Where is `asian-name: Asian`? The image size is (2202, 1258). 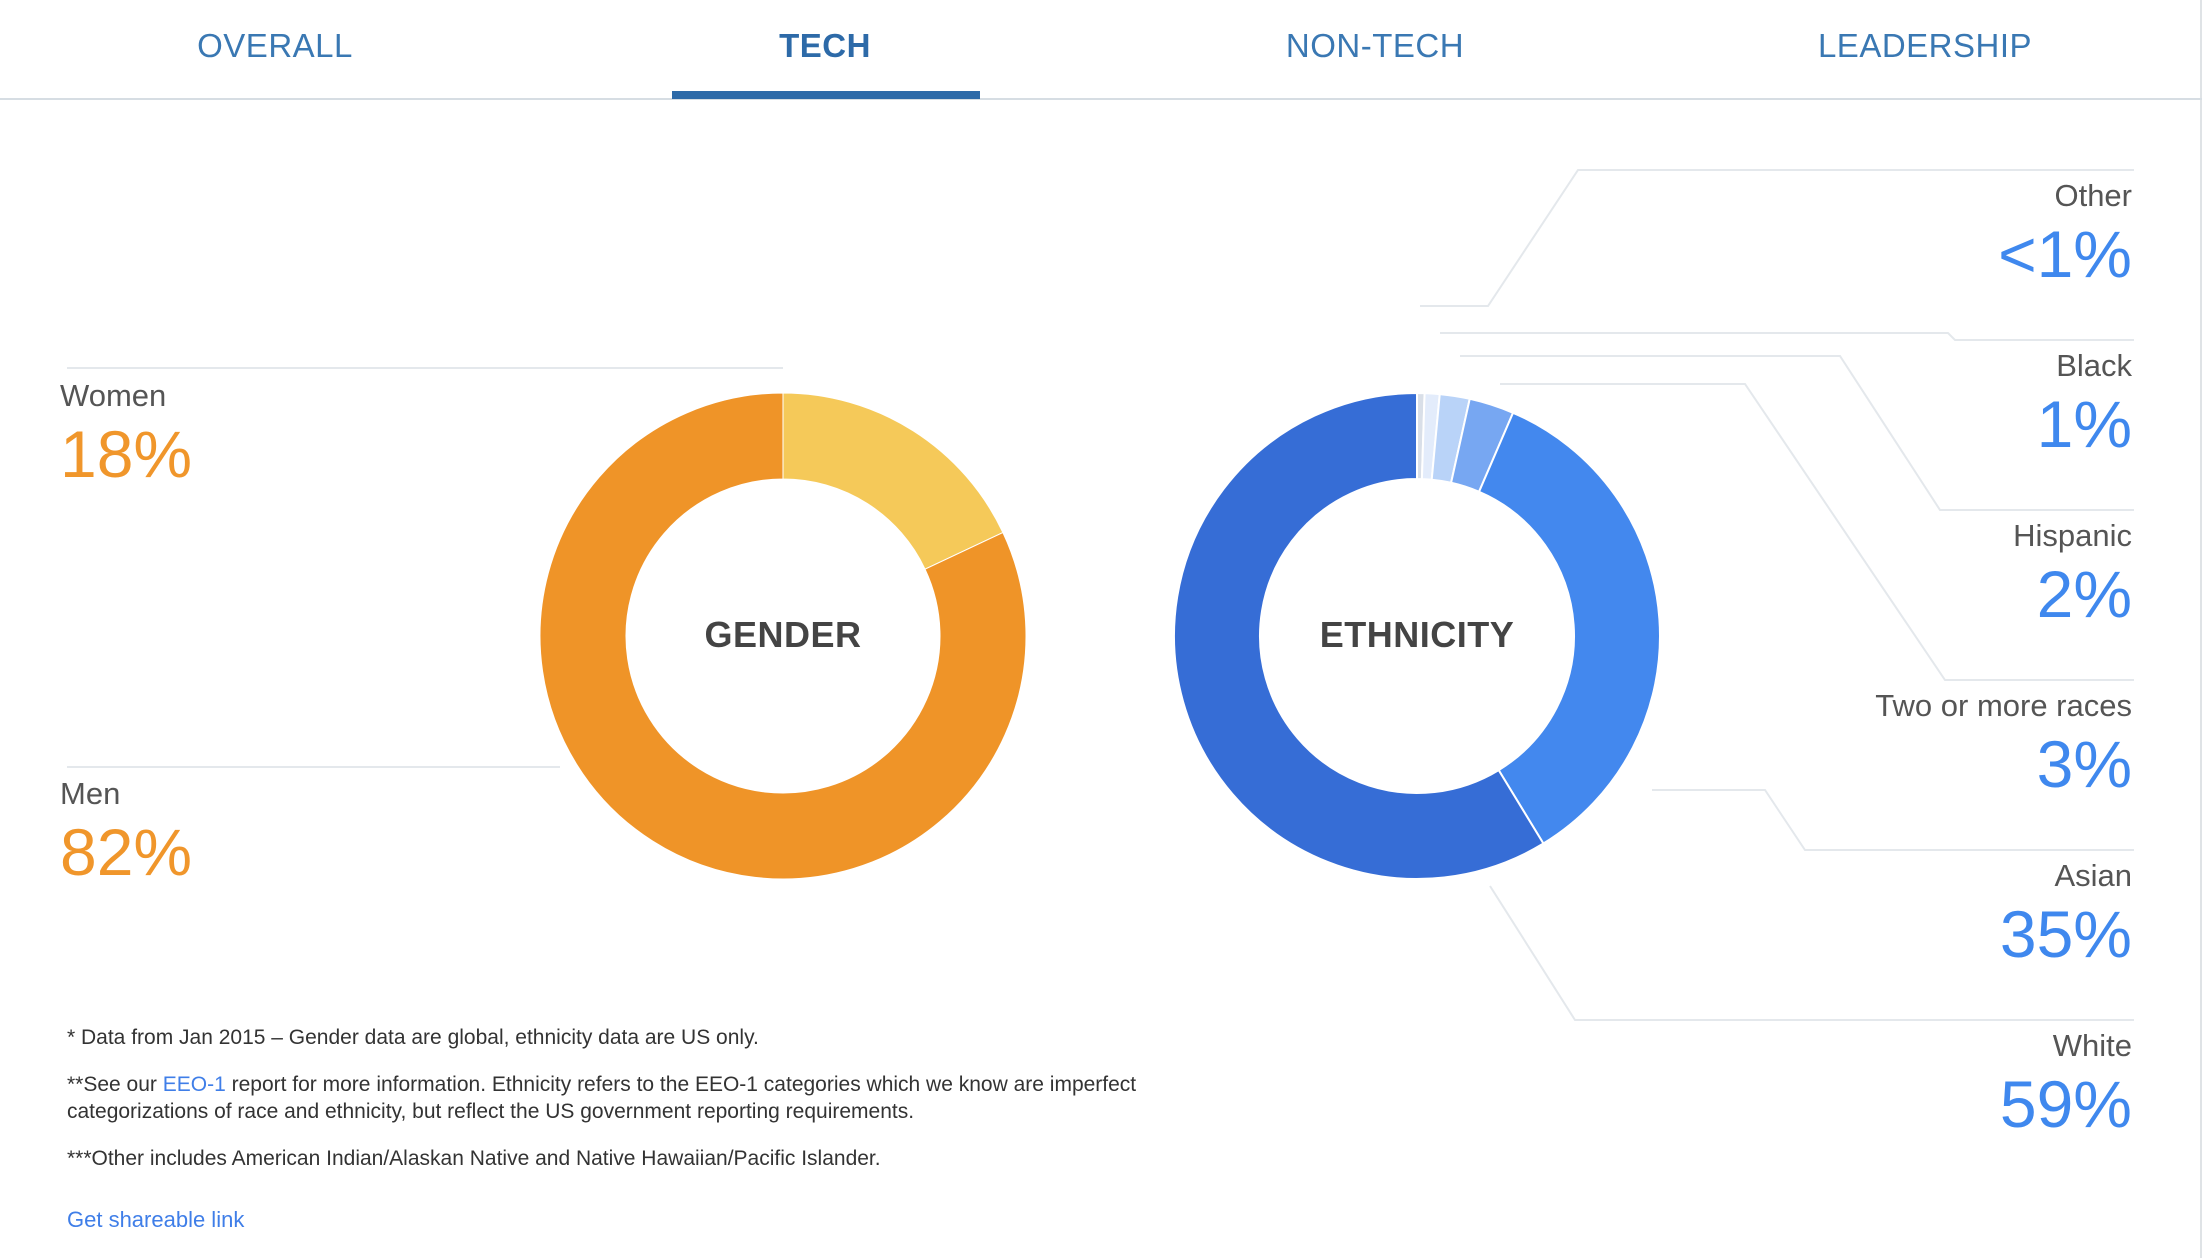 asian-name: Asian is located at coordinates (2093, 875).